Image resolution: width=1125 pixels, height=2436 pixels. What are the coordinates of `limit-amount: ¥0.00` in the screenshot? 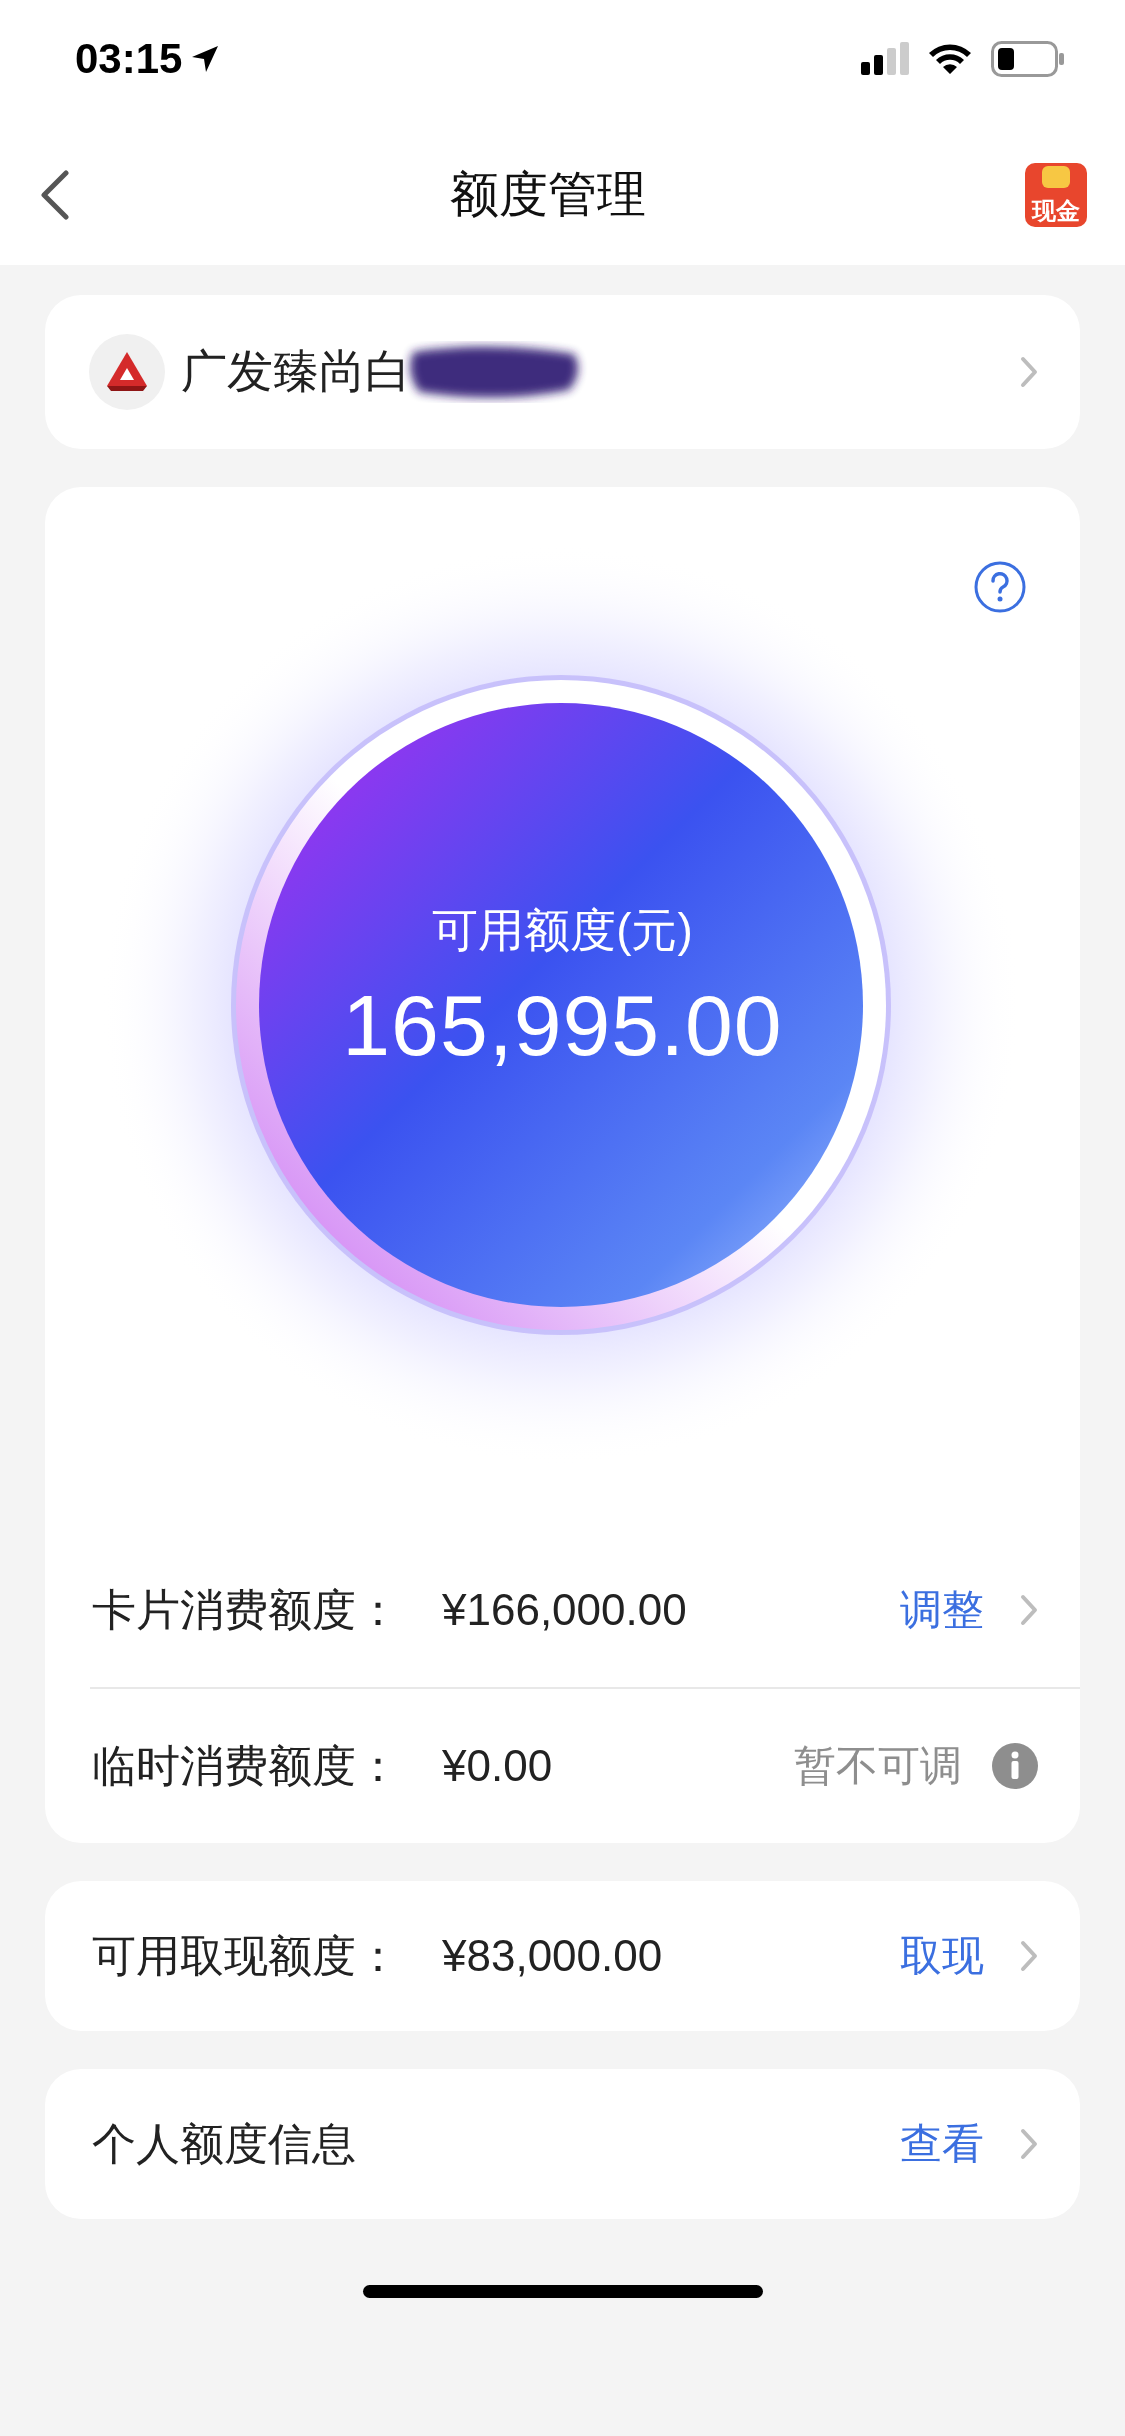 It's located at (497, 1766).